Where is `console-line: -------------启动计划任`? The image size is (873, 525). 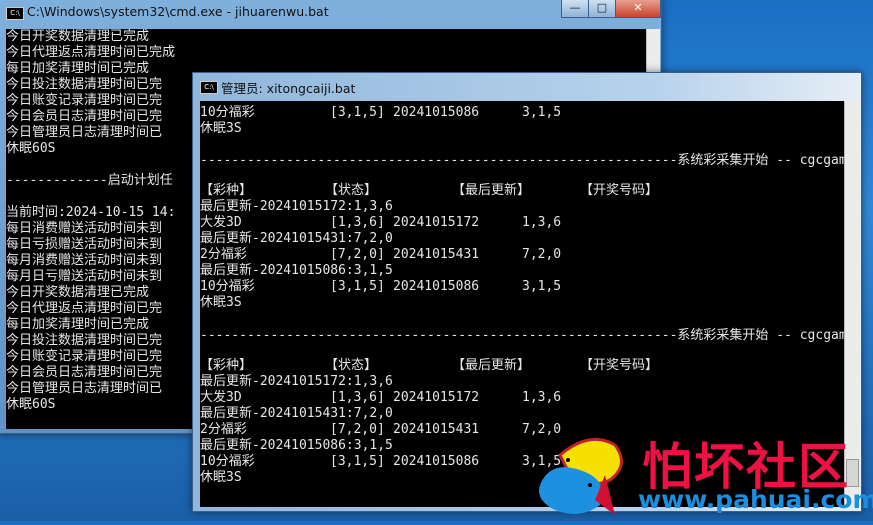 console-line: -------------启动计划任 is located at coordinates (89, 180).